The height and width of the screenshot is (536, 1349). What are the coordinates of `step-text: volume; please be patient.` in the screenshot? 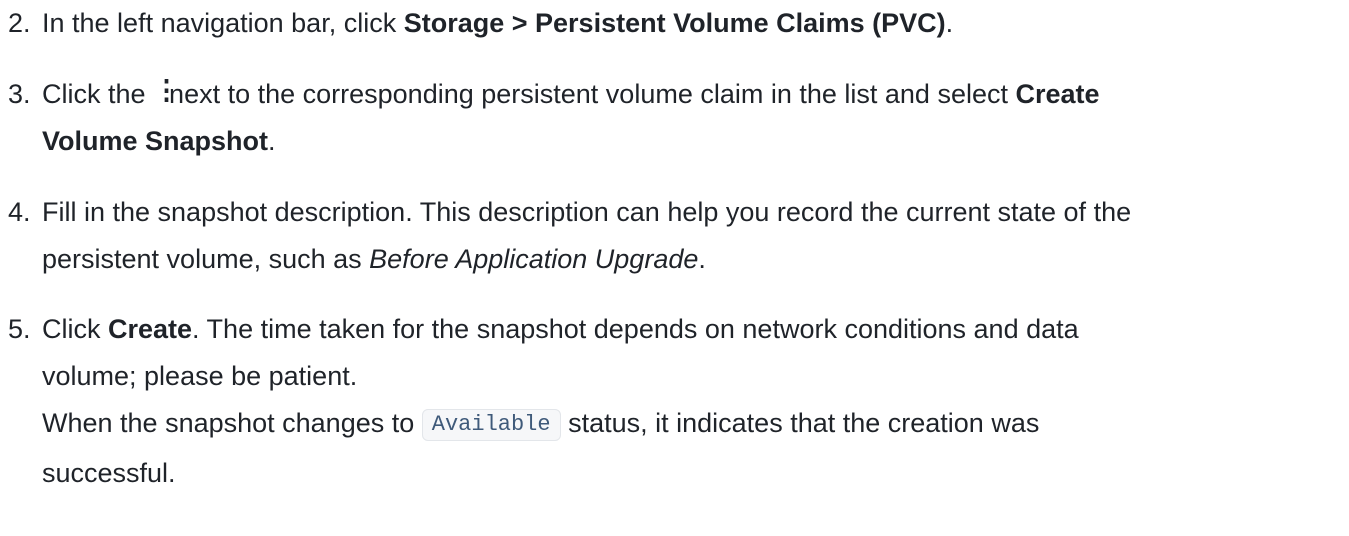 It's located at (200, 376).